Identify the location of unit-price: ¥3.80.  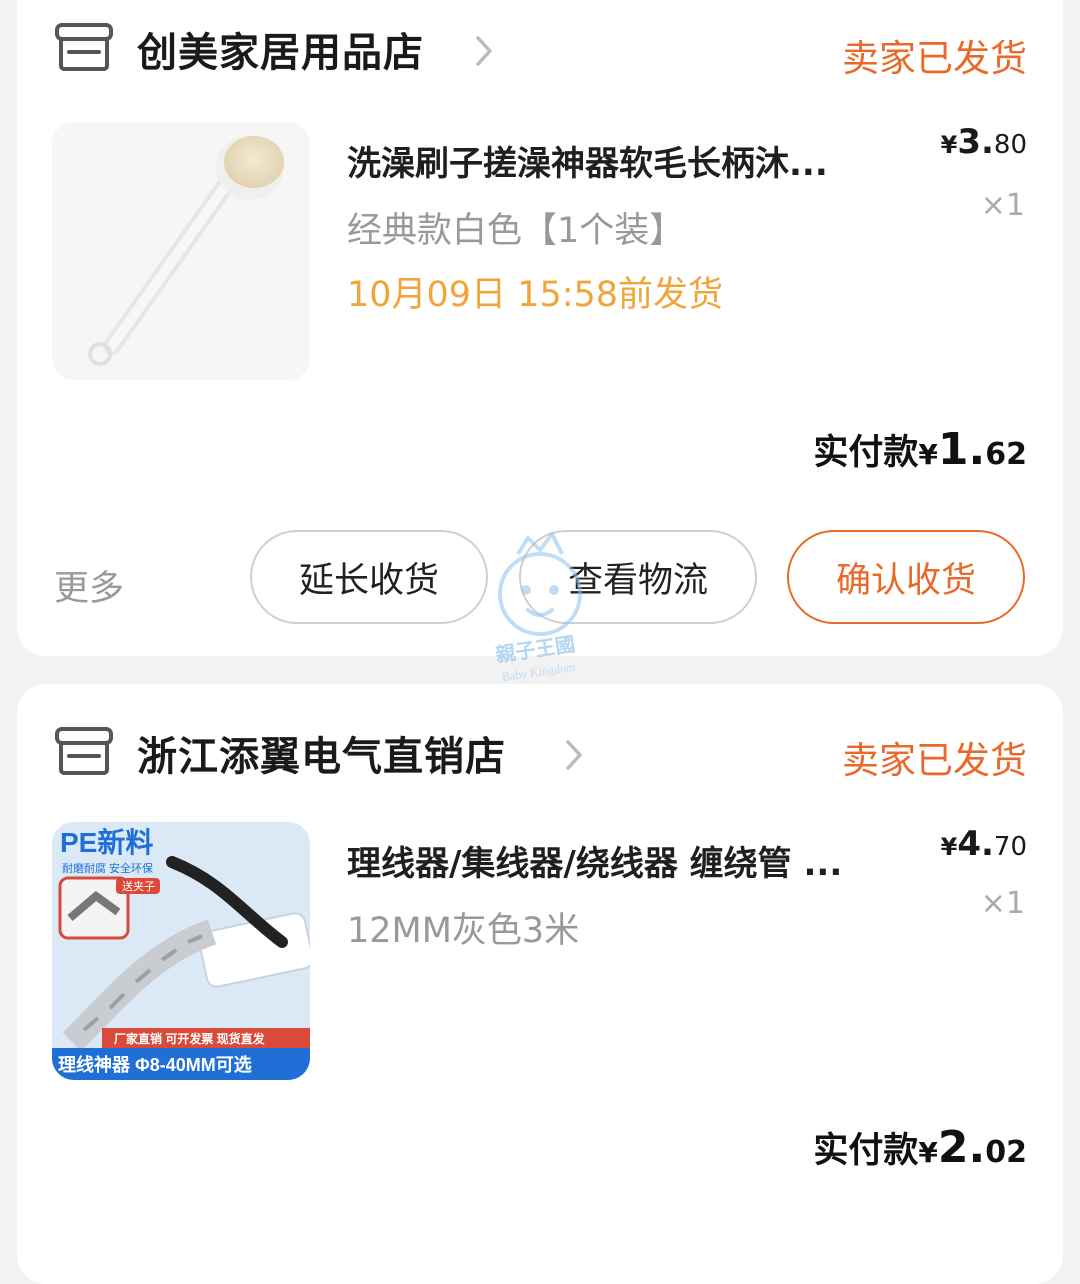
(983, 142).